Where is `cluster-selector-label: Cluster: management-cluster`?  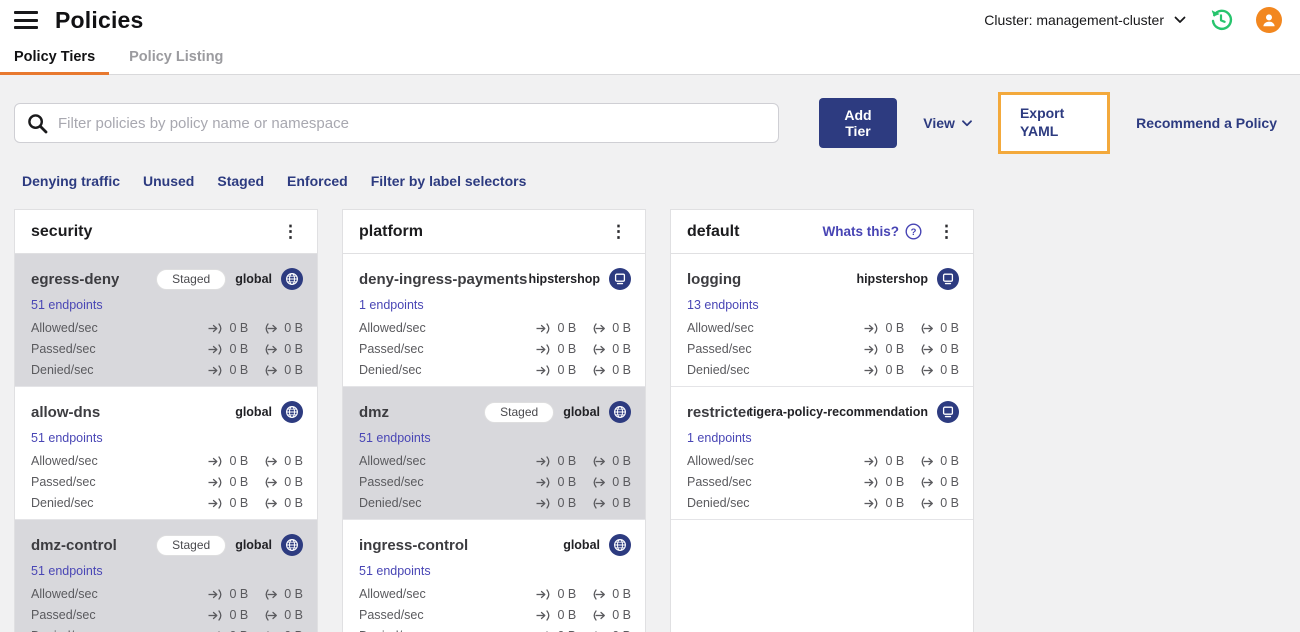 cluster-selector-label: Cluster: management-cluster is located at coordinates (1074, 20).